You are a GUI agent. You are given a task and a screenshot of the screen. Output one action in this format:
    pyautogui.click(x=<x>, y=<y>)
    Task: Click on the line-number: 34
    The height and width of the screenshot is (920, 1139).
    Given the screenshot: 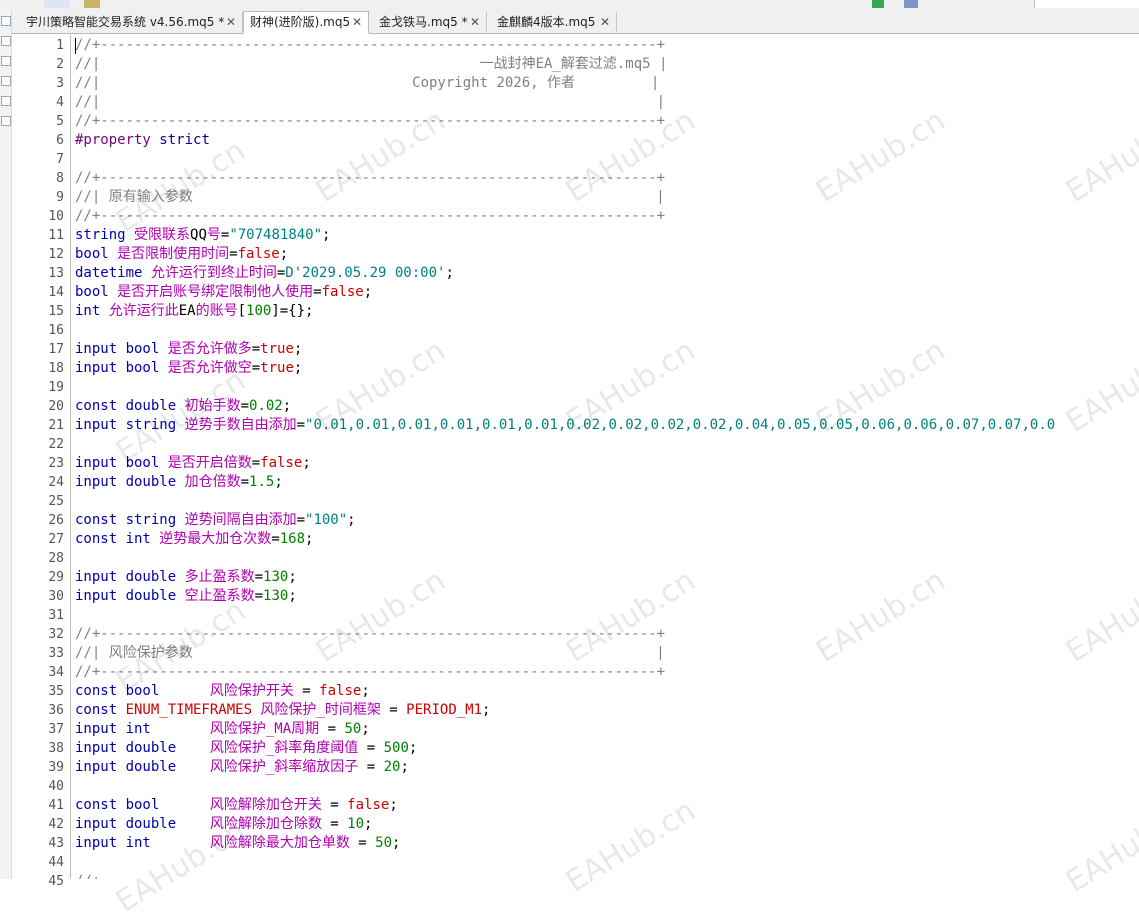 What is the action you would take?
    pyautogui.click(x=56, y=672)
    